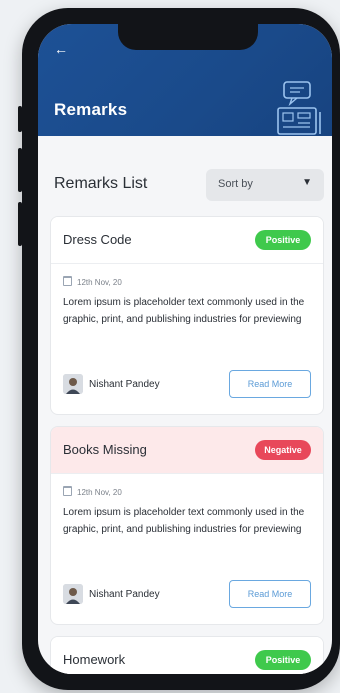 The image size is (340, 693). Describe the element at coordinates (187, 240) in the screenshot. I see `card-header: Dress Code Positive` at that location.